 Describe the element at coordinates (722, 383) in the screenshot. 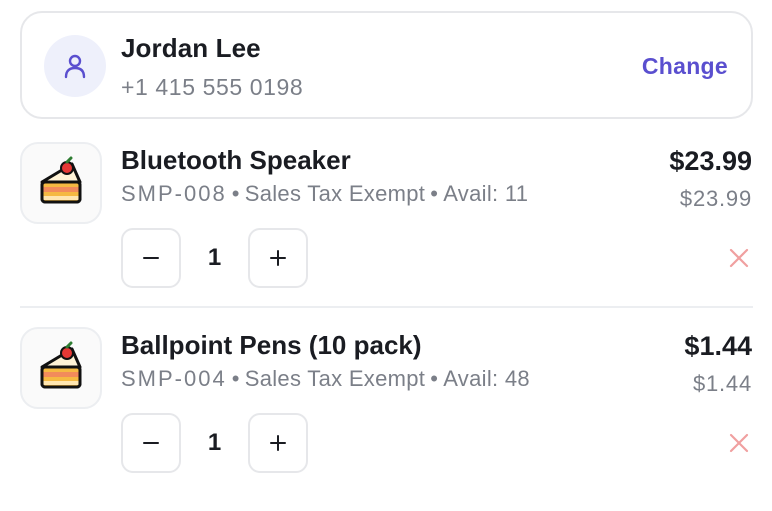

I see `unit-price: $1.44` at that location.